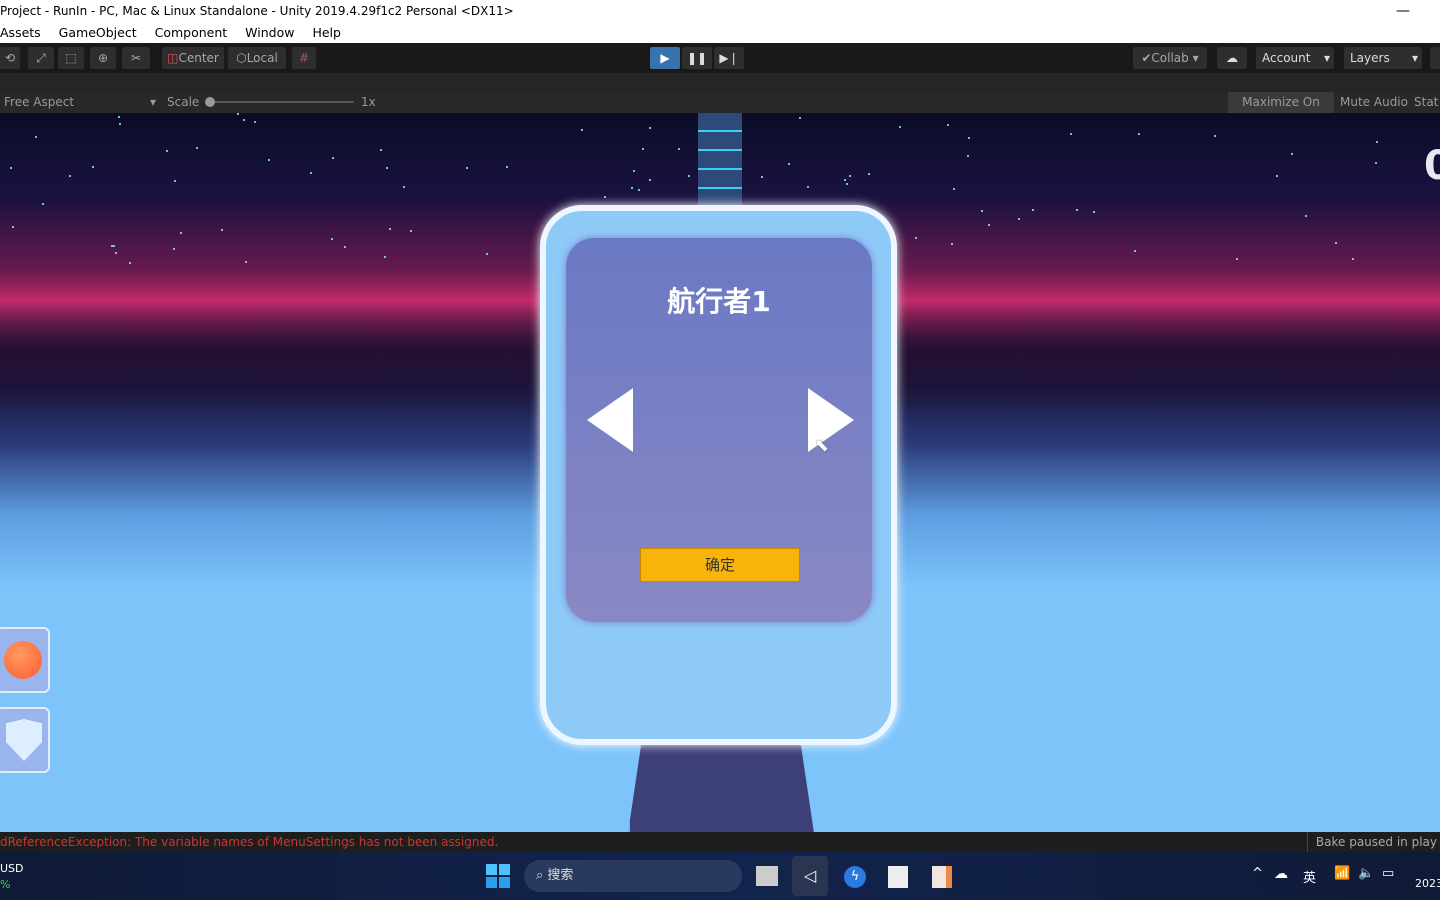 Image resolution: width=1440 pixels, height=900 pixels. I want to click on road-far, so click(720, 160).